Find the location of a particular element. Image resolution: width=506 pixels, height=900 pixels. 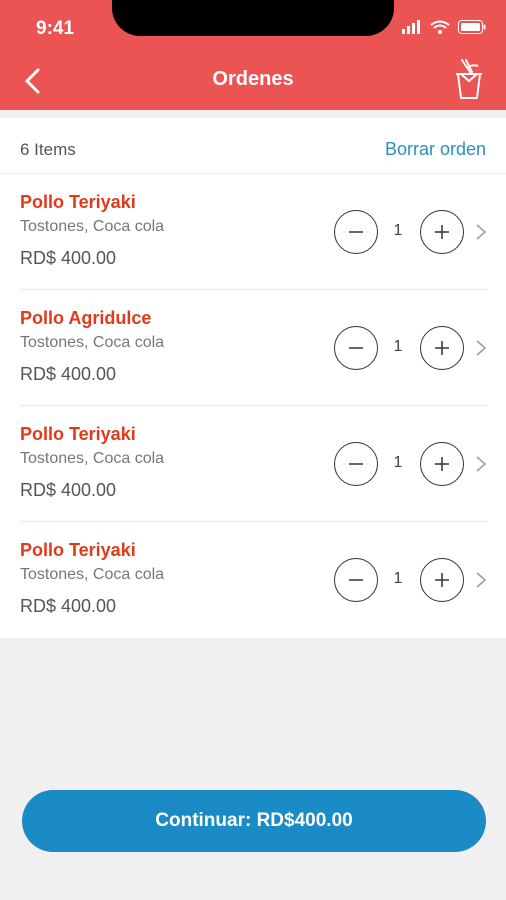

cart-button is located at coordinates (469, 79).